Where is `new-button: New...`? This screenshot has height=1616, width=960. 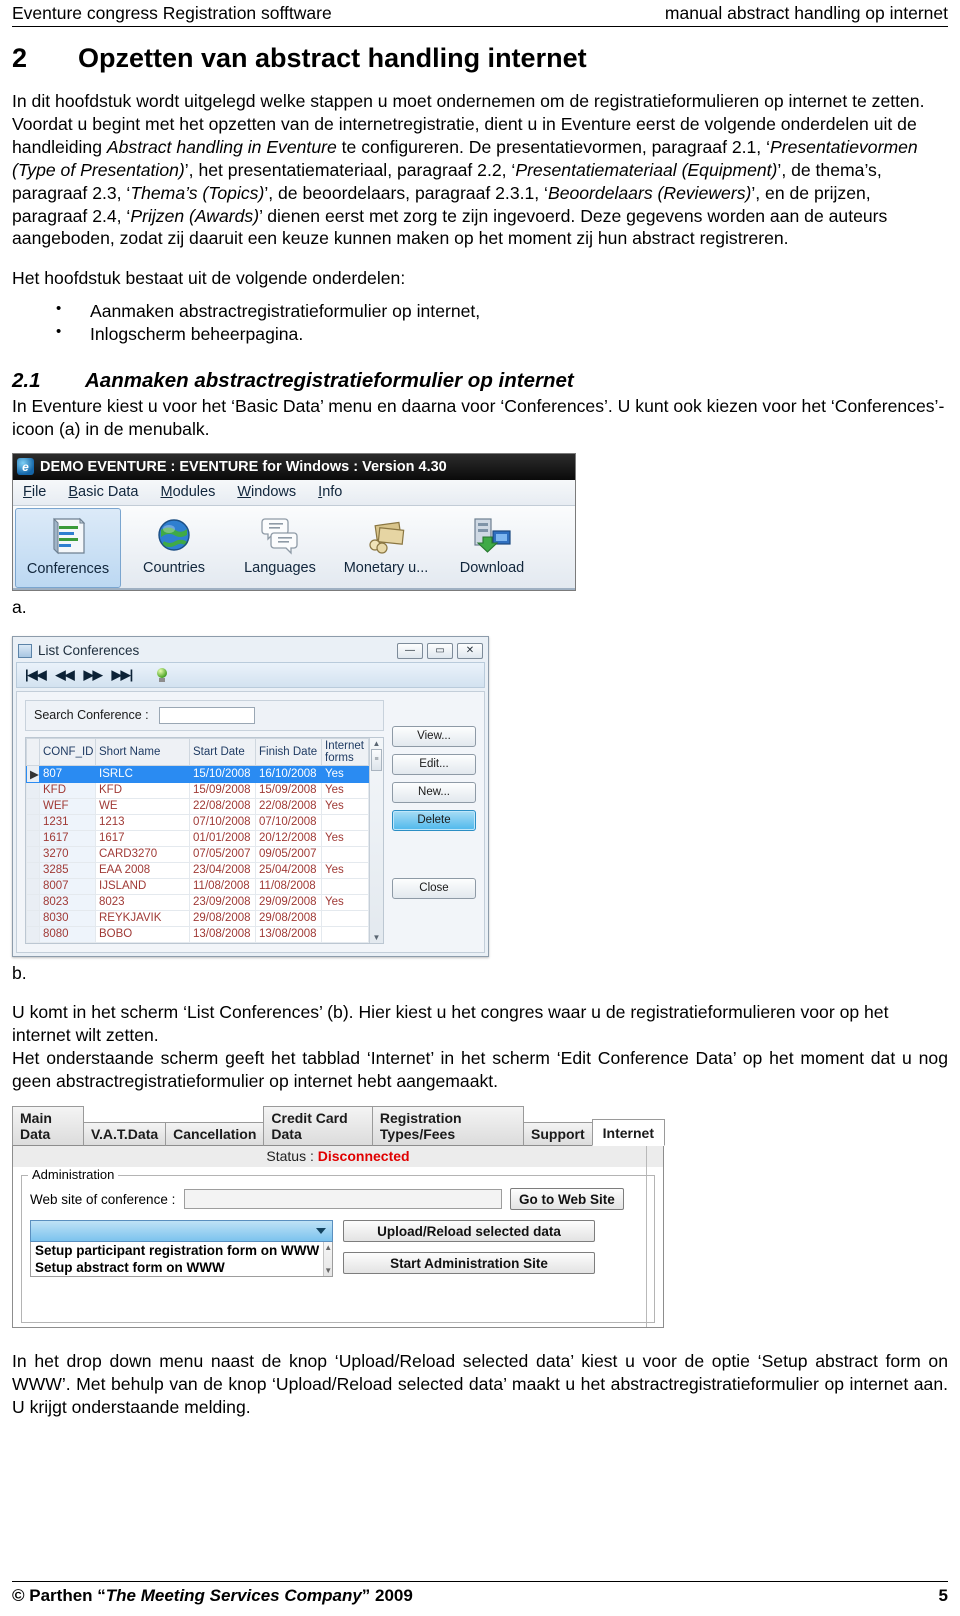 new-button: New... is located at coordinates (434, 792).